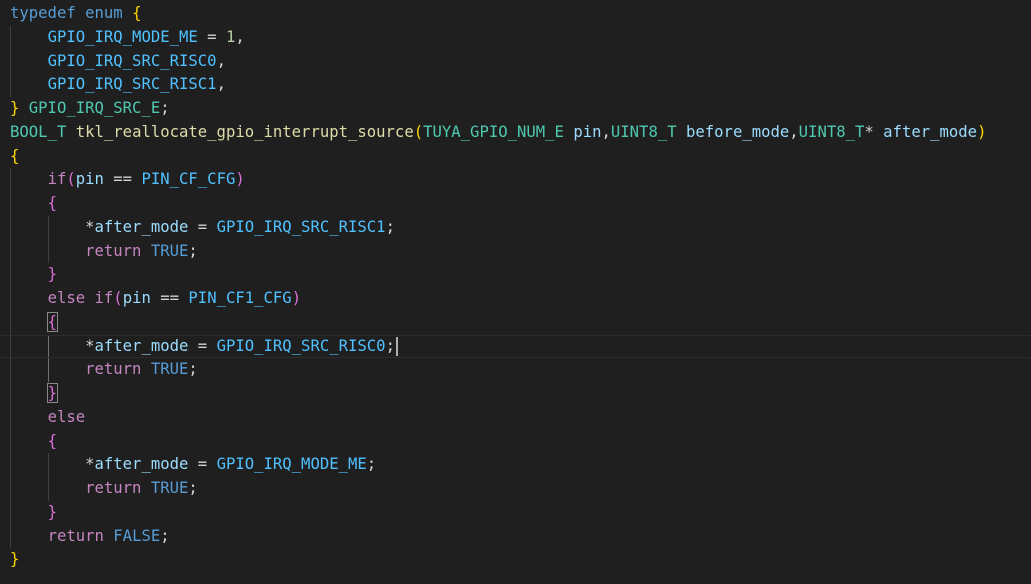 The image size is (1031, 584). What do you see at coordinates (230, 36) in the screenshot?
I see `code-token: 1` at bounding box center [230, 36].